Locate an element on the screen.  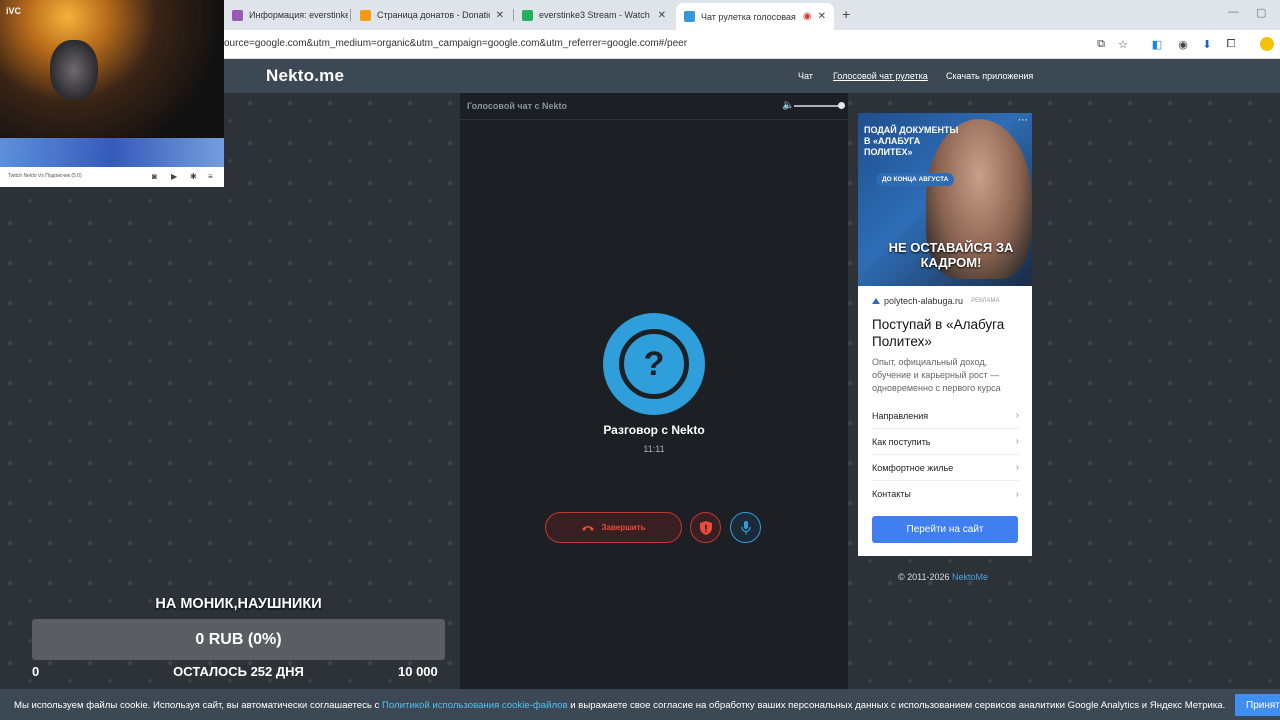
tab-label: everstinke3 Stream - Watch Live is located at coordinates (595, 15).